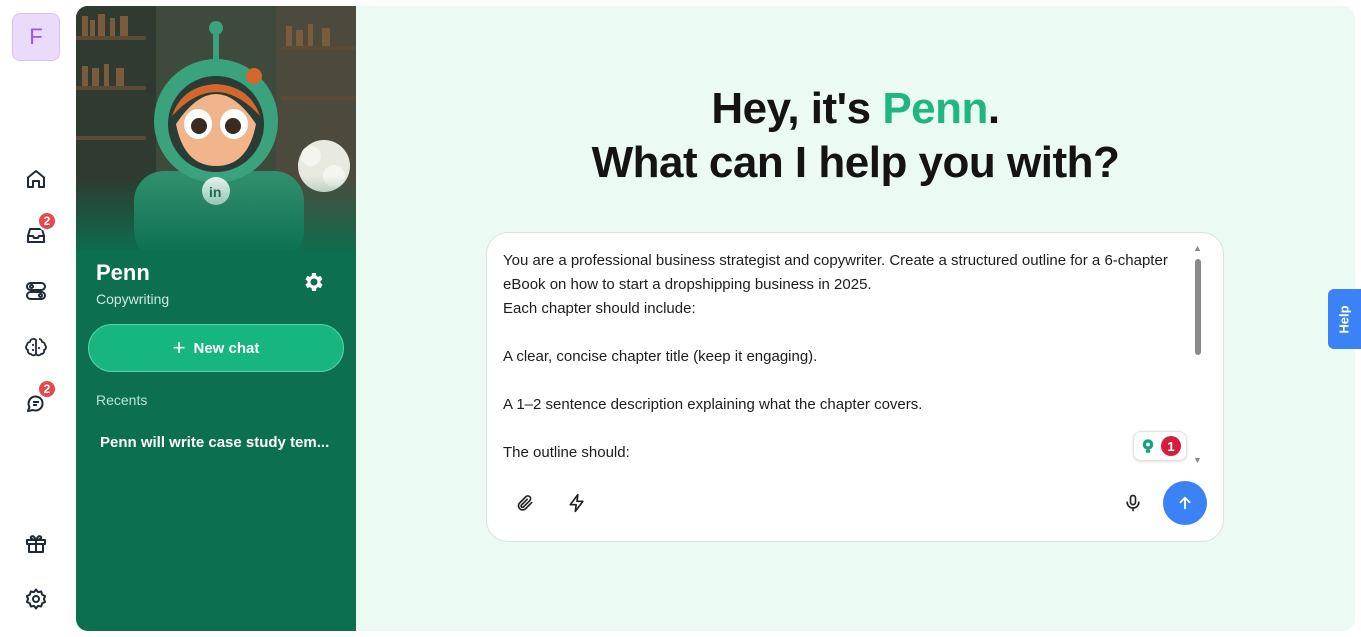  I want to click on scroll-down-arrow: ▼, so click(1198, 460).